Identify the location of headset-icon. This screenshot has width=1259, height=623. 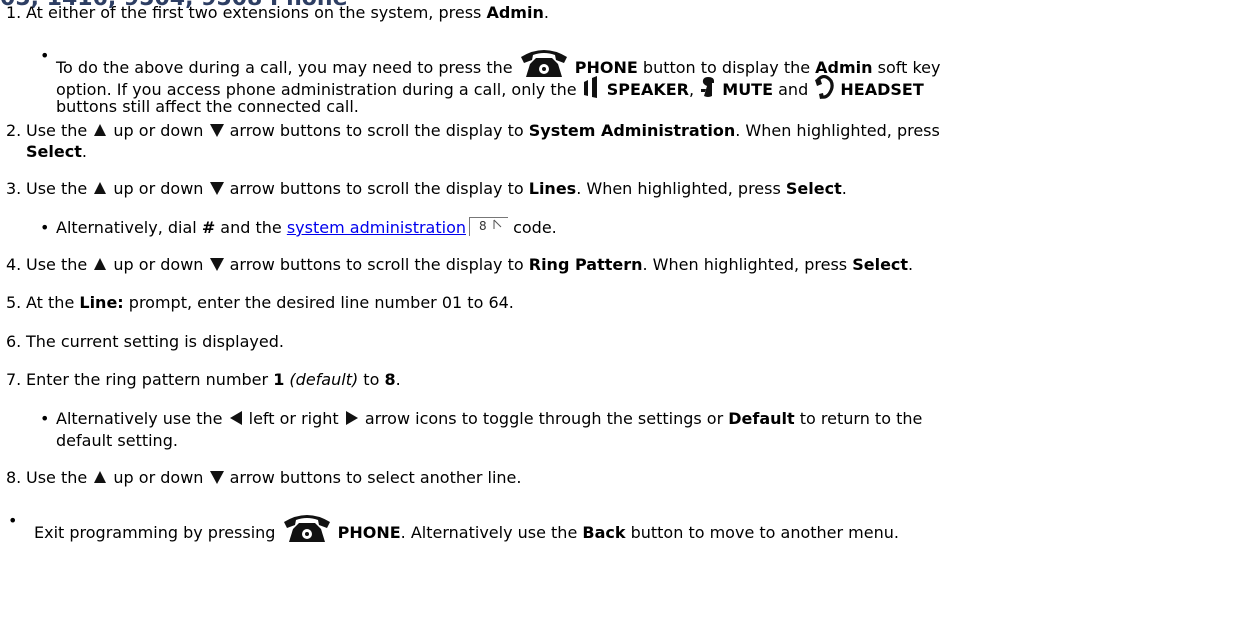
(825, 87).